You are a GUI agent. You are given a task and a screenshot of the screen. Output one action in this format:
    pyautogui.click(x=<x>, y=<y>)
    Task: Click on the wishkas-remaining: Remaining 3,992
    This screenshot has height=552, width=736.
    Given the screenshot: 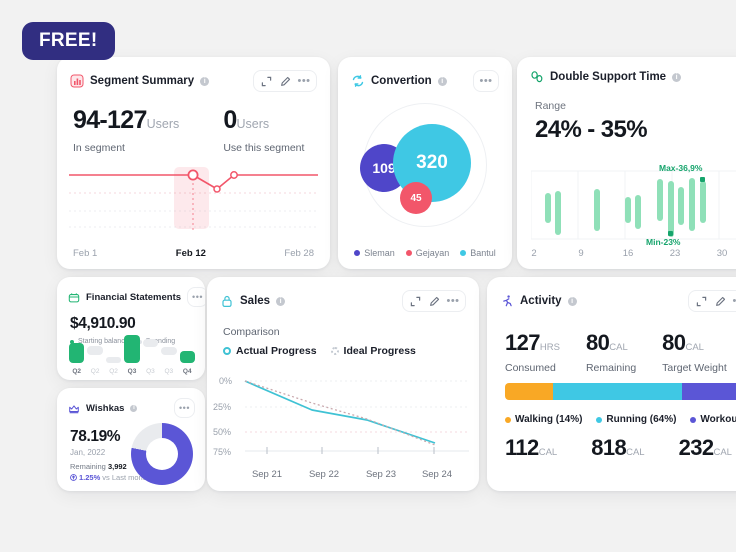 What is the action you would take?
    pyautogui.click(x=98, y=466)
    